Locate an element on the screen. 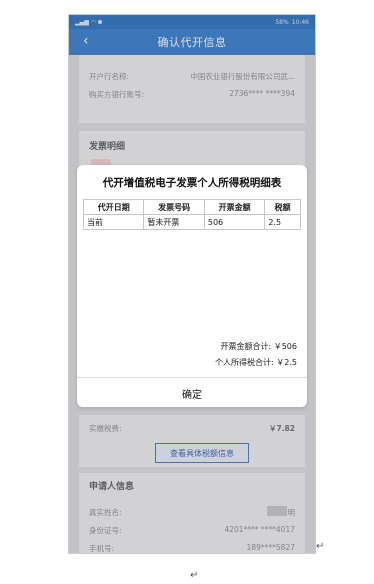 The height and width of the screenshot is (584, 374). total-amount-text: 开票金额合计: ￥506 is located at coordinates (258, 346).